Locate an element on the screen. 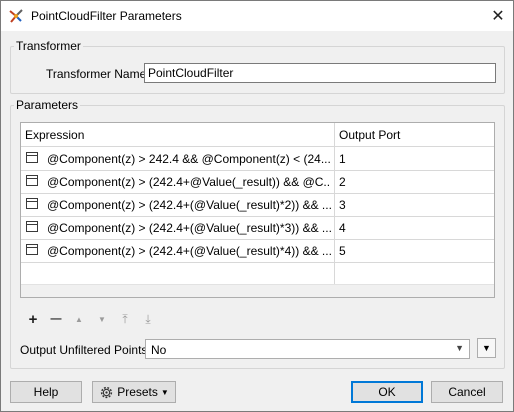 This screenshot has width=514, height=412. parameters-legend: Parameters is located at coordinates (47, 105).